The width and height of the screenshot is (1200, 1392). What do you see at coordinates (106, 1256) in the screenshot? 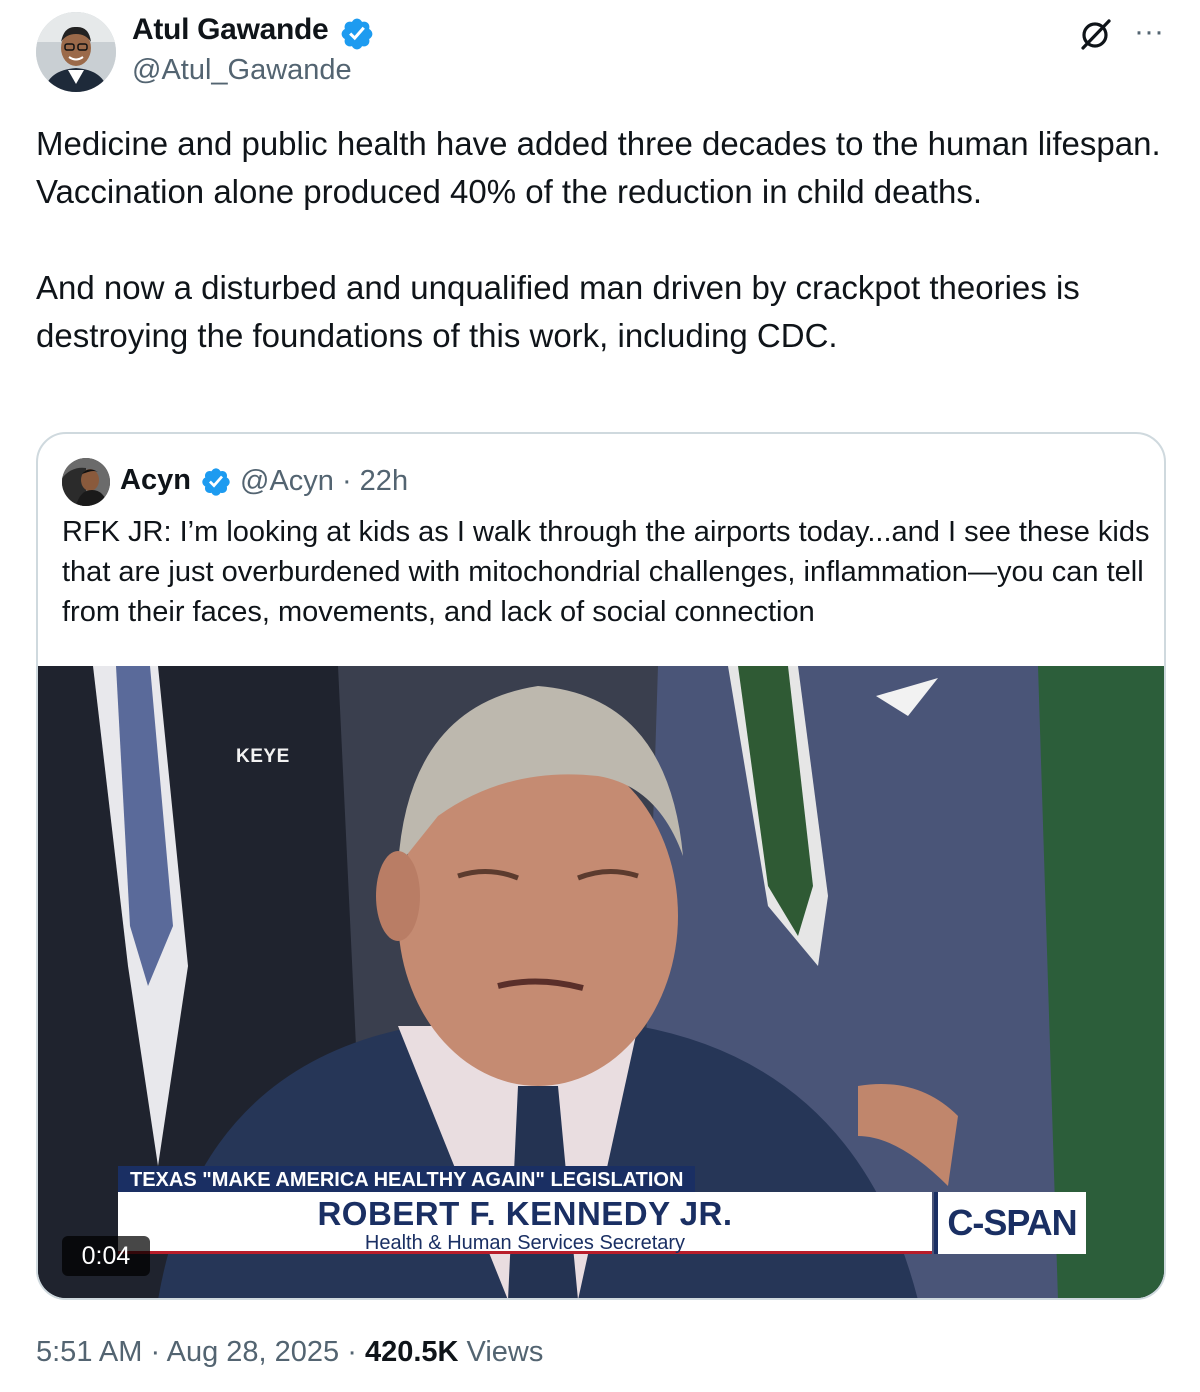
I see `video-duration: 0:04` at bounding box center [106, 1256].